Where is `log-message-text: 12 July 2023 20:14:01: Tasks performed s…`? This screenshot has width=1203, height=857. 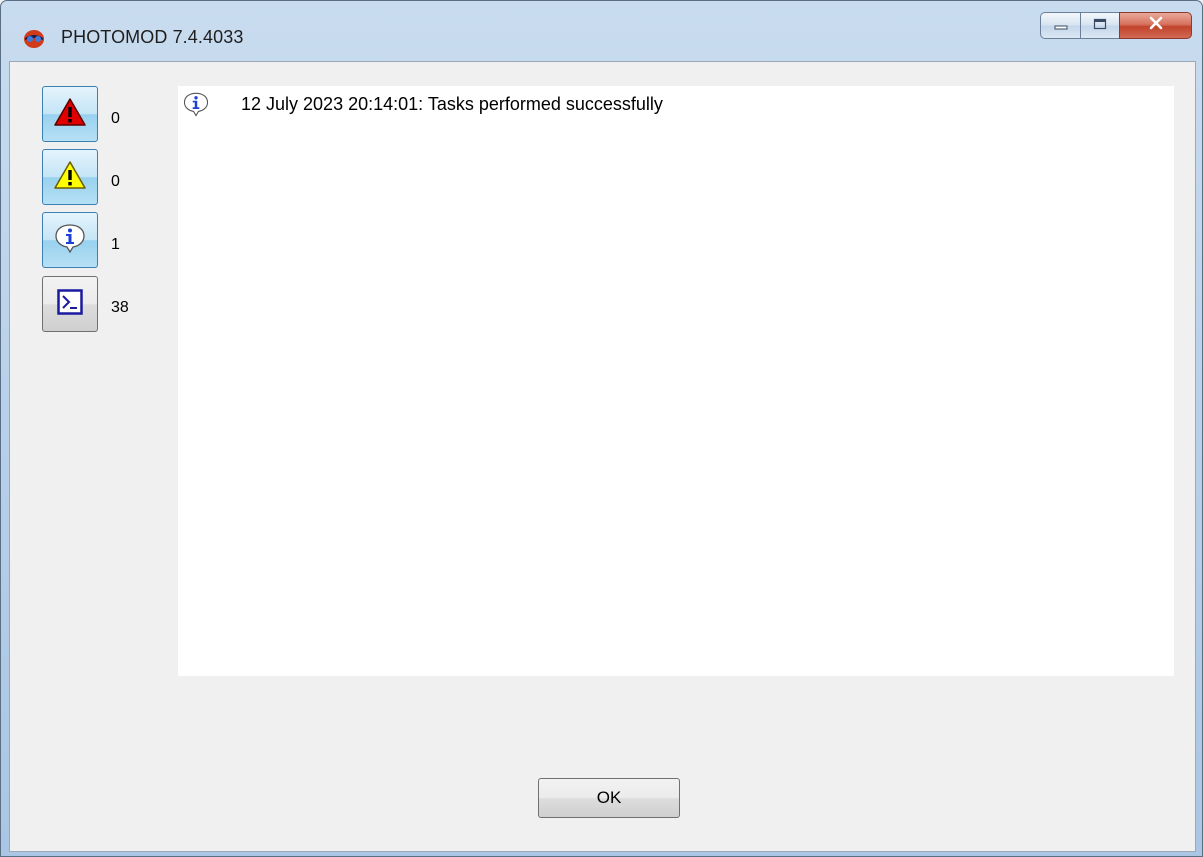
log-message-text: 12 July 2023 20:14:01: Tasks performed s… is located at coordinates (452, 103).